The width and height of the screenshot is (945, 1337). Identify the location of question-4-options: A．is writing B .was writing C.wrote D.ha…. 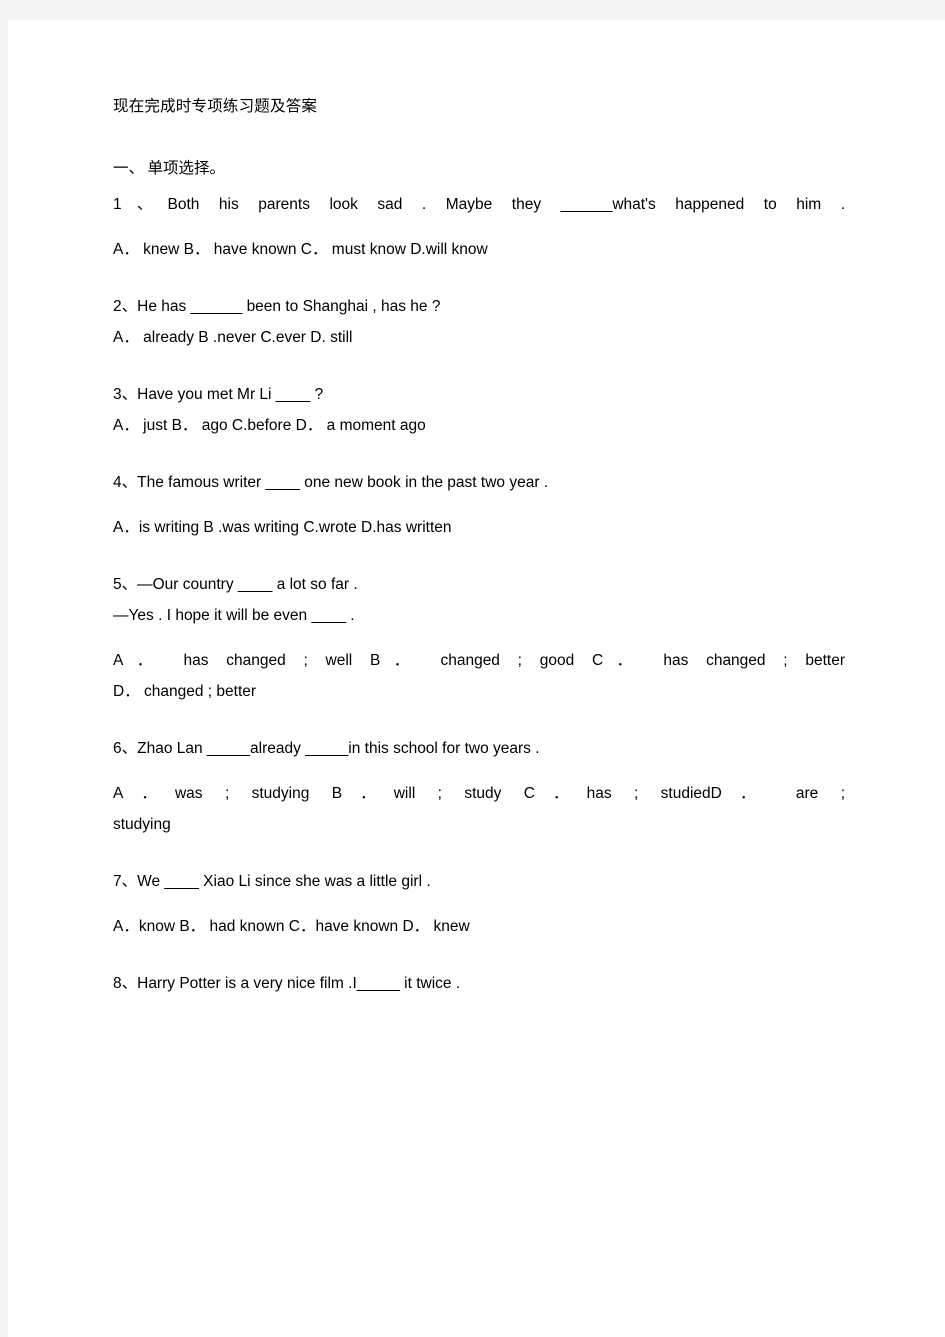
(282, 527).